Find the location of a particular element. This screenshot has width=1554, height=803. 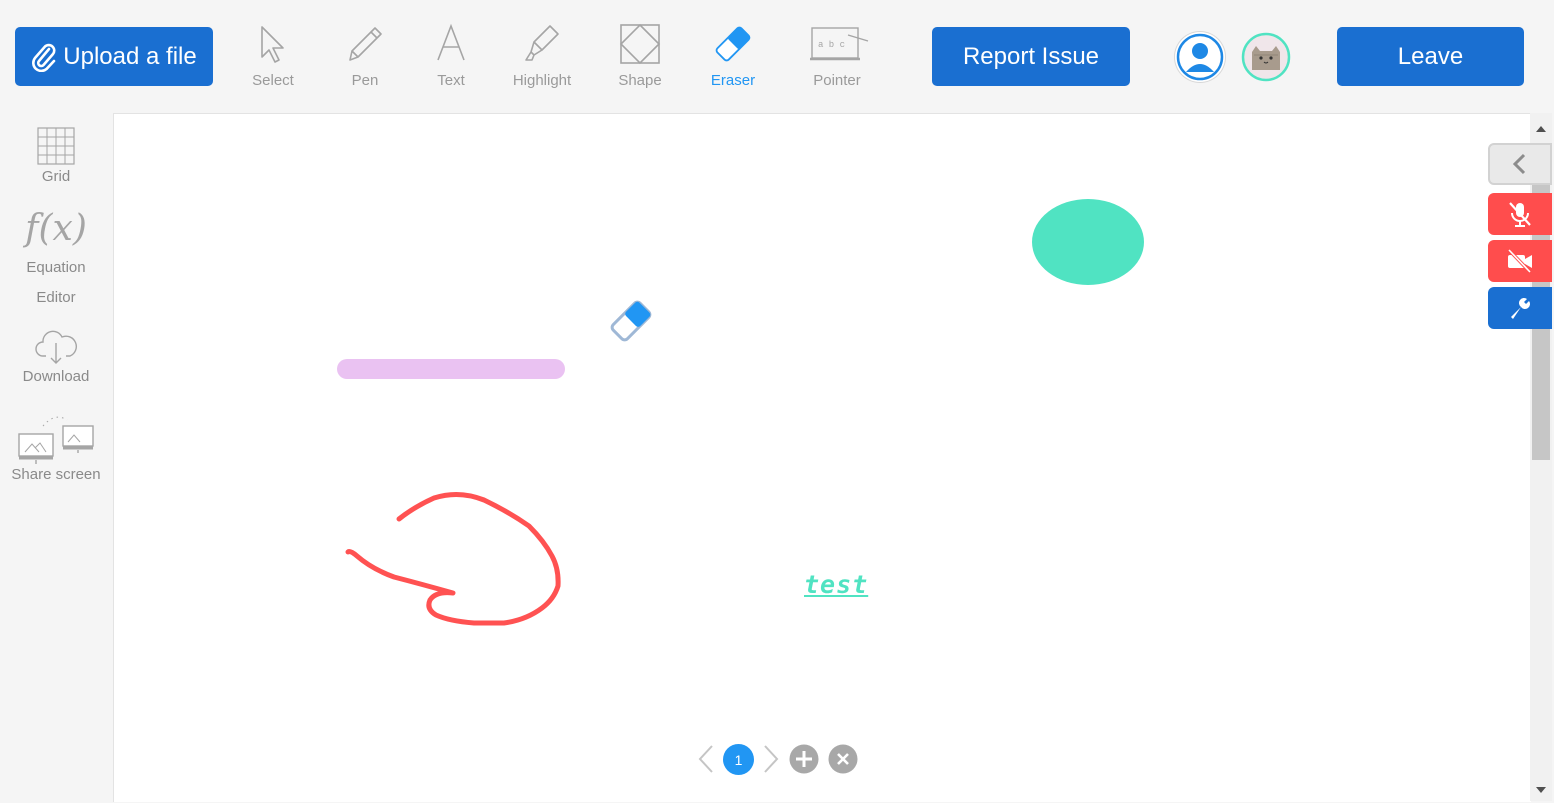

scroll-down-icon is located at coordinates (1541, 790).